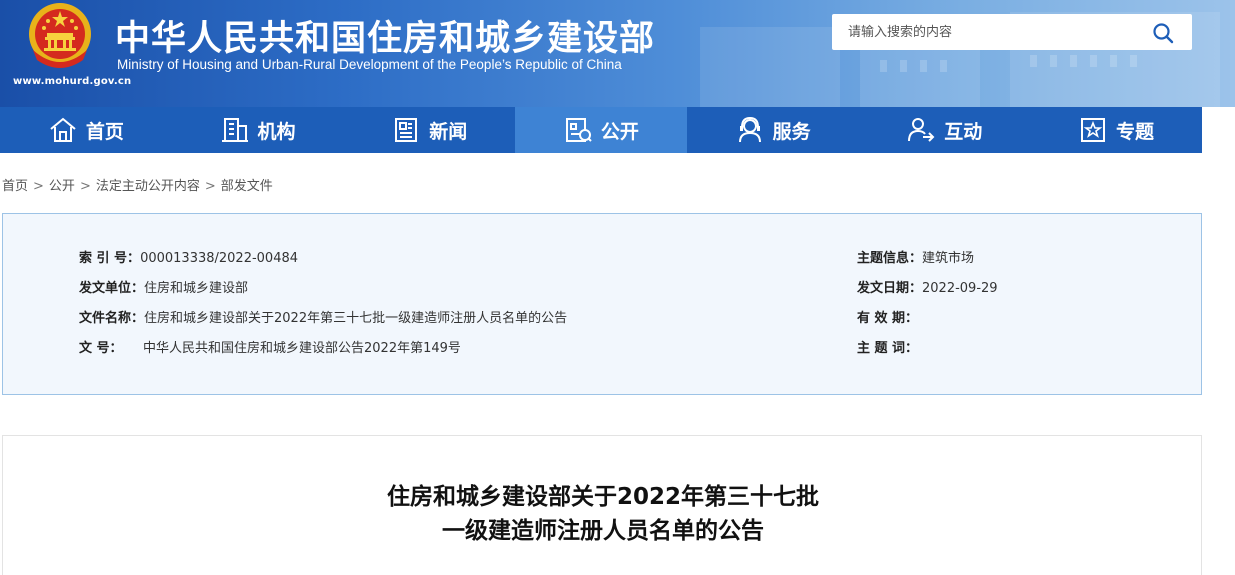 This screenshot has width=1235, height=575. What do you see at coordinates (356, 318) in the screenshot?
I see `info-filename-value: 住房和城乡建设部关于2022年第三十七批一级建造师注册人员名单的公告` at bounding box center [356, 318].